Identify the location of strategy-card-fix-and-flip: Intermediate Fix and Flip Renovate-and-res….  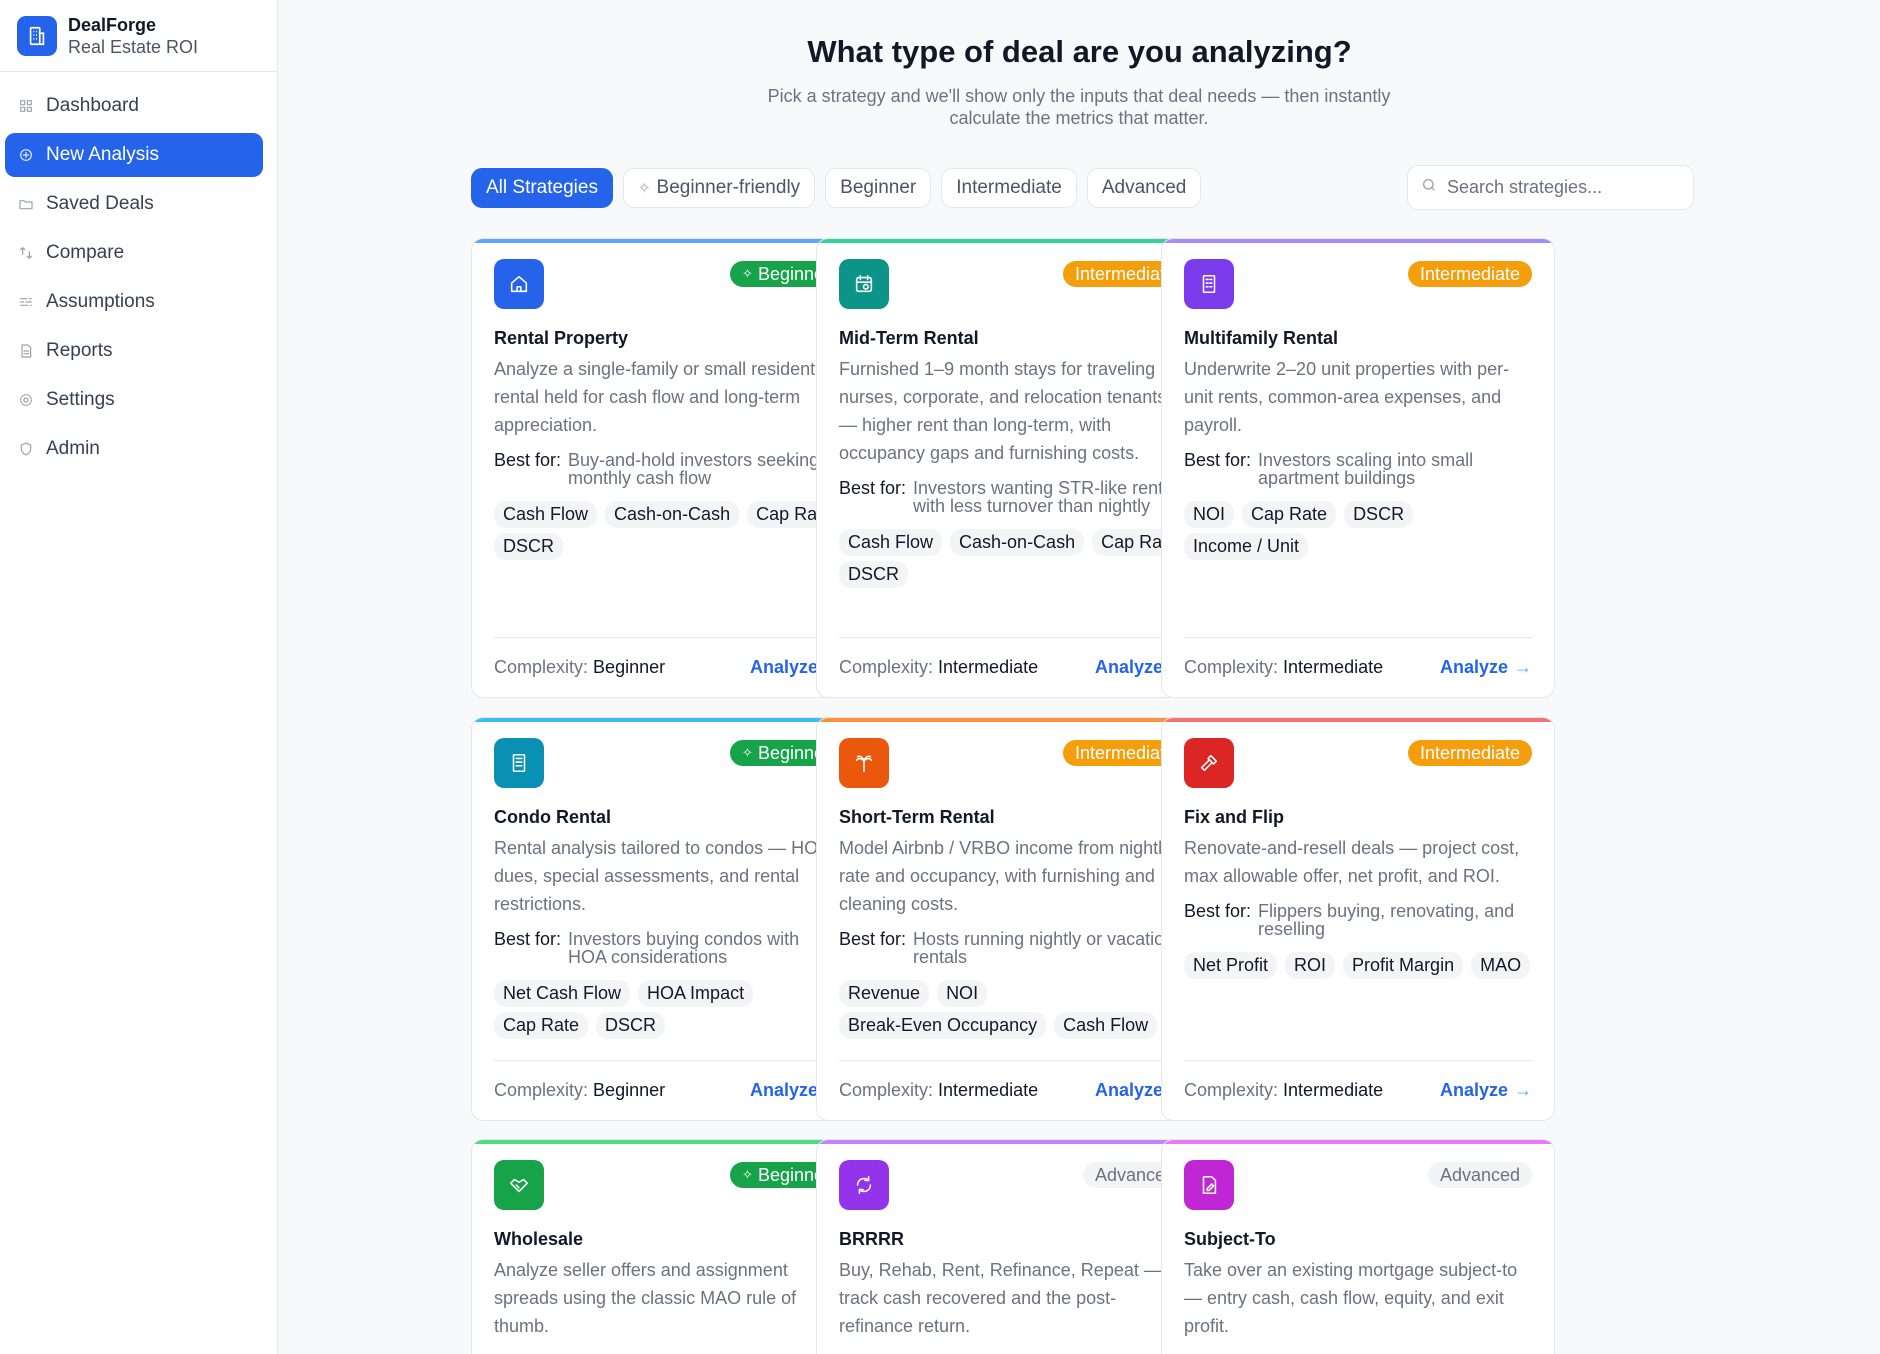
(1358, 919).